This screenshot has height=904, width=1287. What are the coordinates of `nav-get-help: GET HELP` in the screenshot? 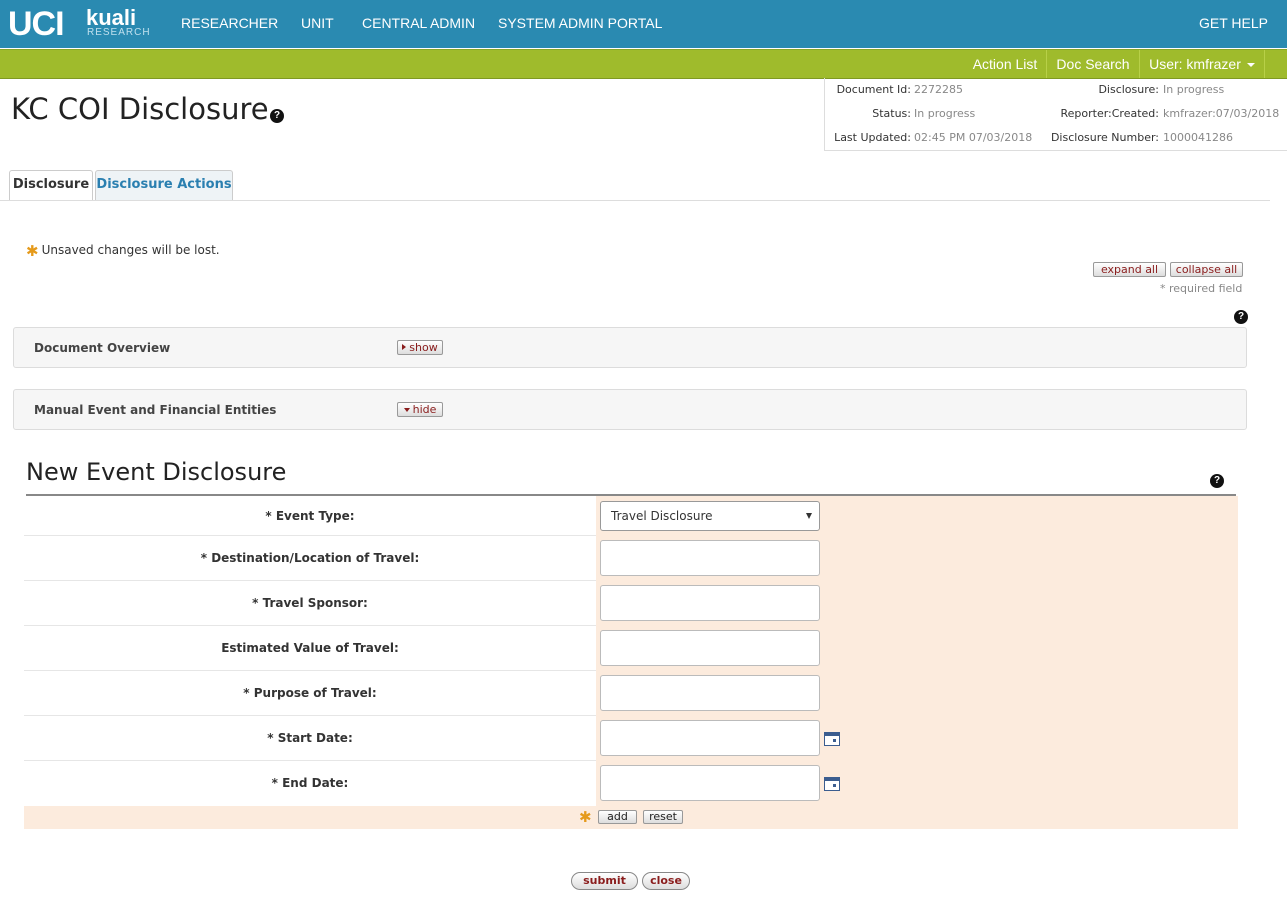 It's located at (1233, 23).